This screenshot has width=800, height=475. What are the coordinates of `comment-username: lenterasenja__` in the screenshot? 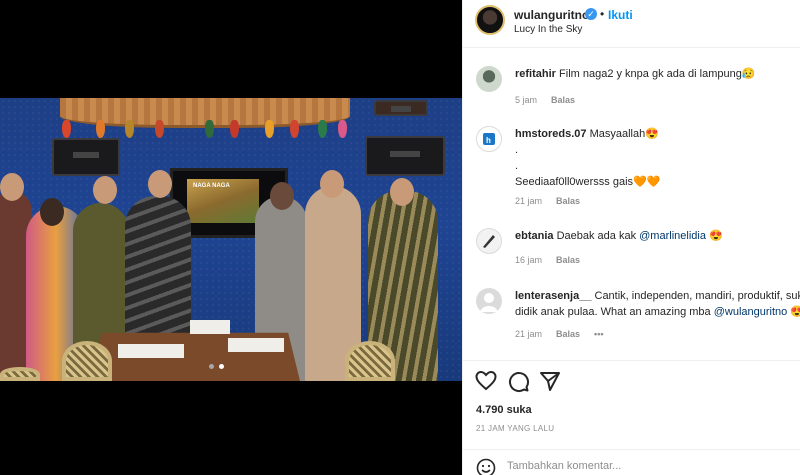 It's located at (553, 296).